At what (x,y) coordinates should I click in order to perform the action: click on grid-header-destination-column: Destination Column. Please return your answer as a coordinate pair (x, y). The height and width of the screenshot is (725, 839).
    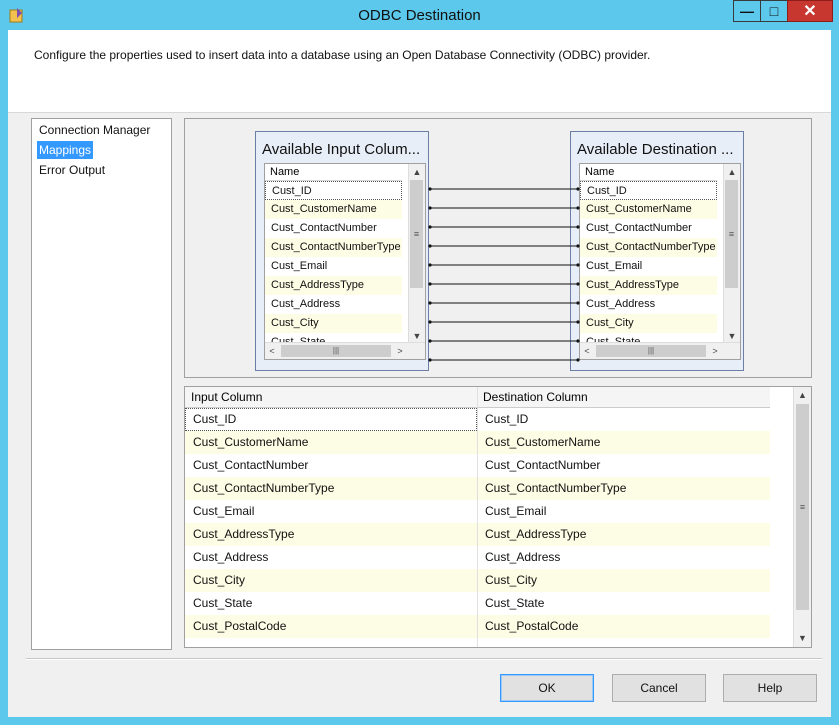
    Looking at the image, I should click on (532, 397).